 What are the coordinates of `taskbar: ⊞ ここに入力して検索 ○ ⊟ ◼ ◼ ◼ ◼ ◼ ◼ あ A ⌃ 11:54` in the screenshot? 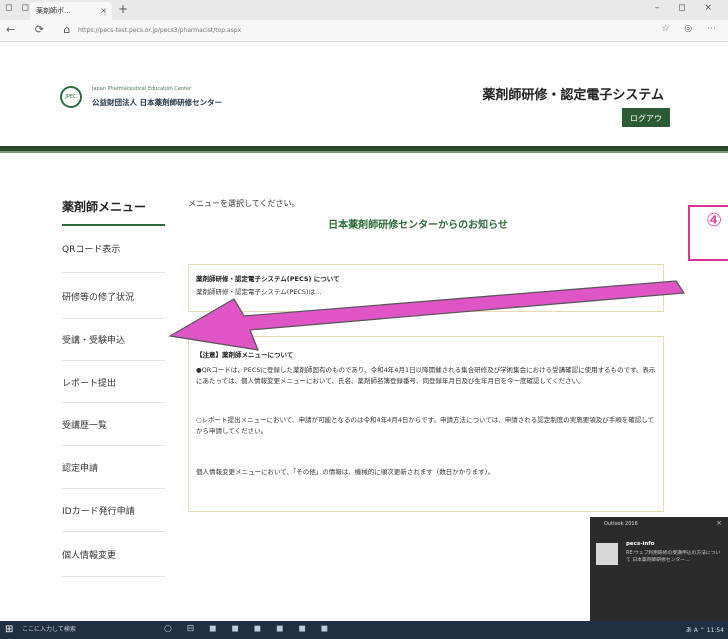 It's located at (364, 630).